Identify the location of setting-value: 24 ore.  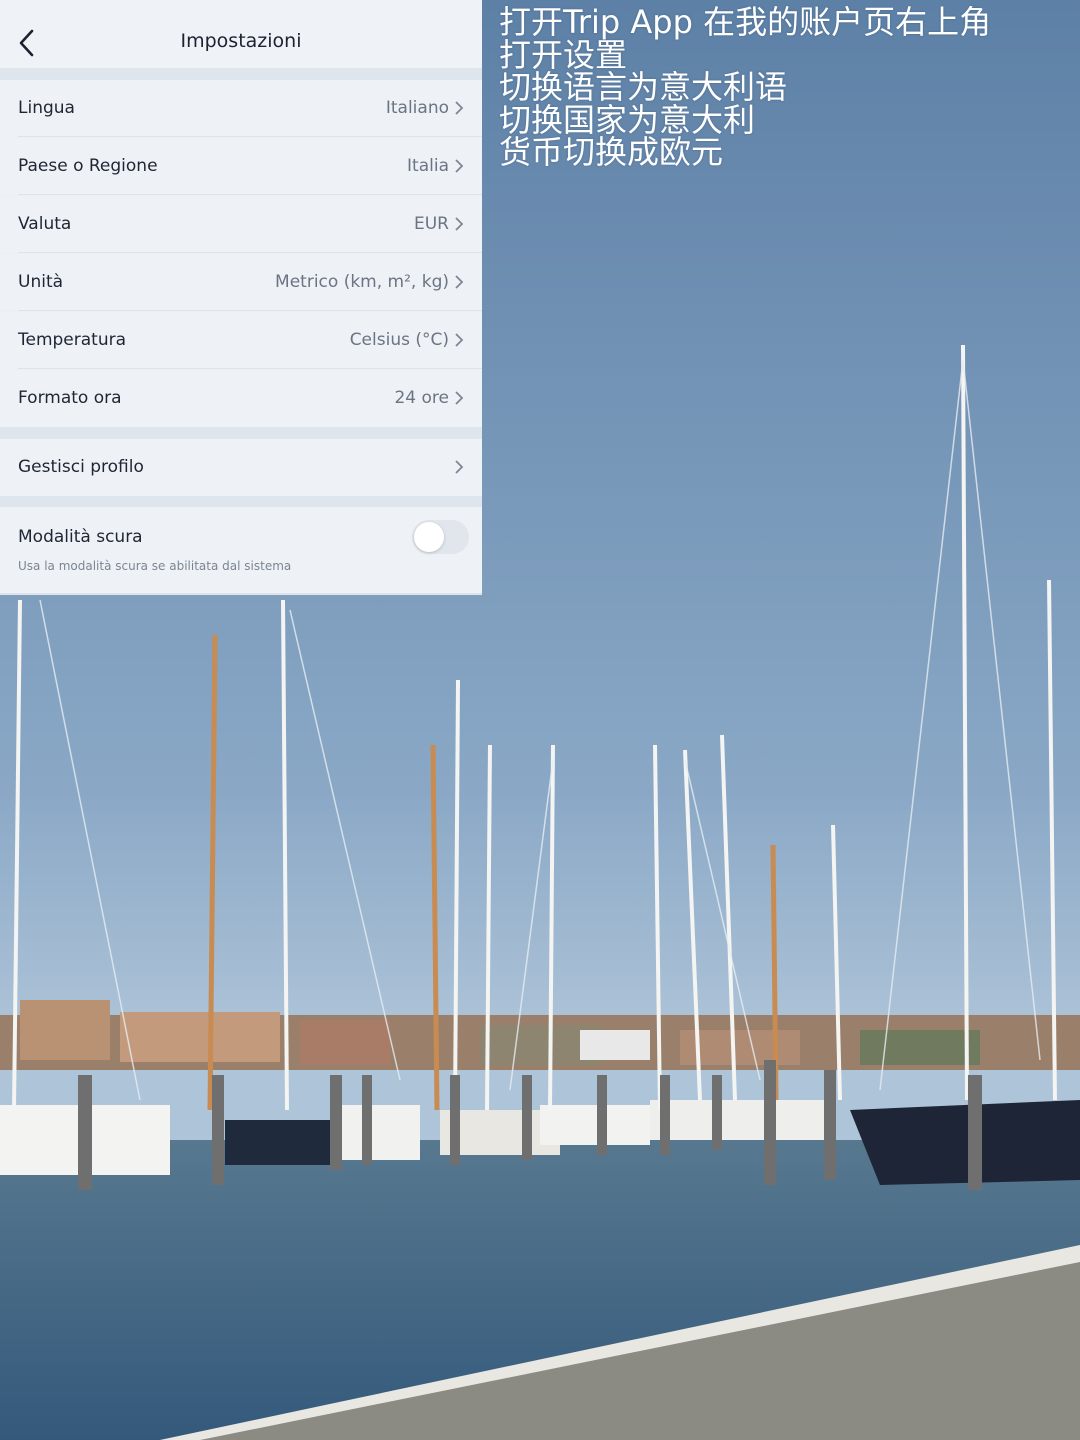
(421, 398).